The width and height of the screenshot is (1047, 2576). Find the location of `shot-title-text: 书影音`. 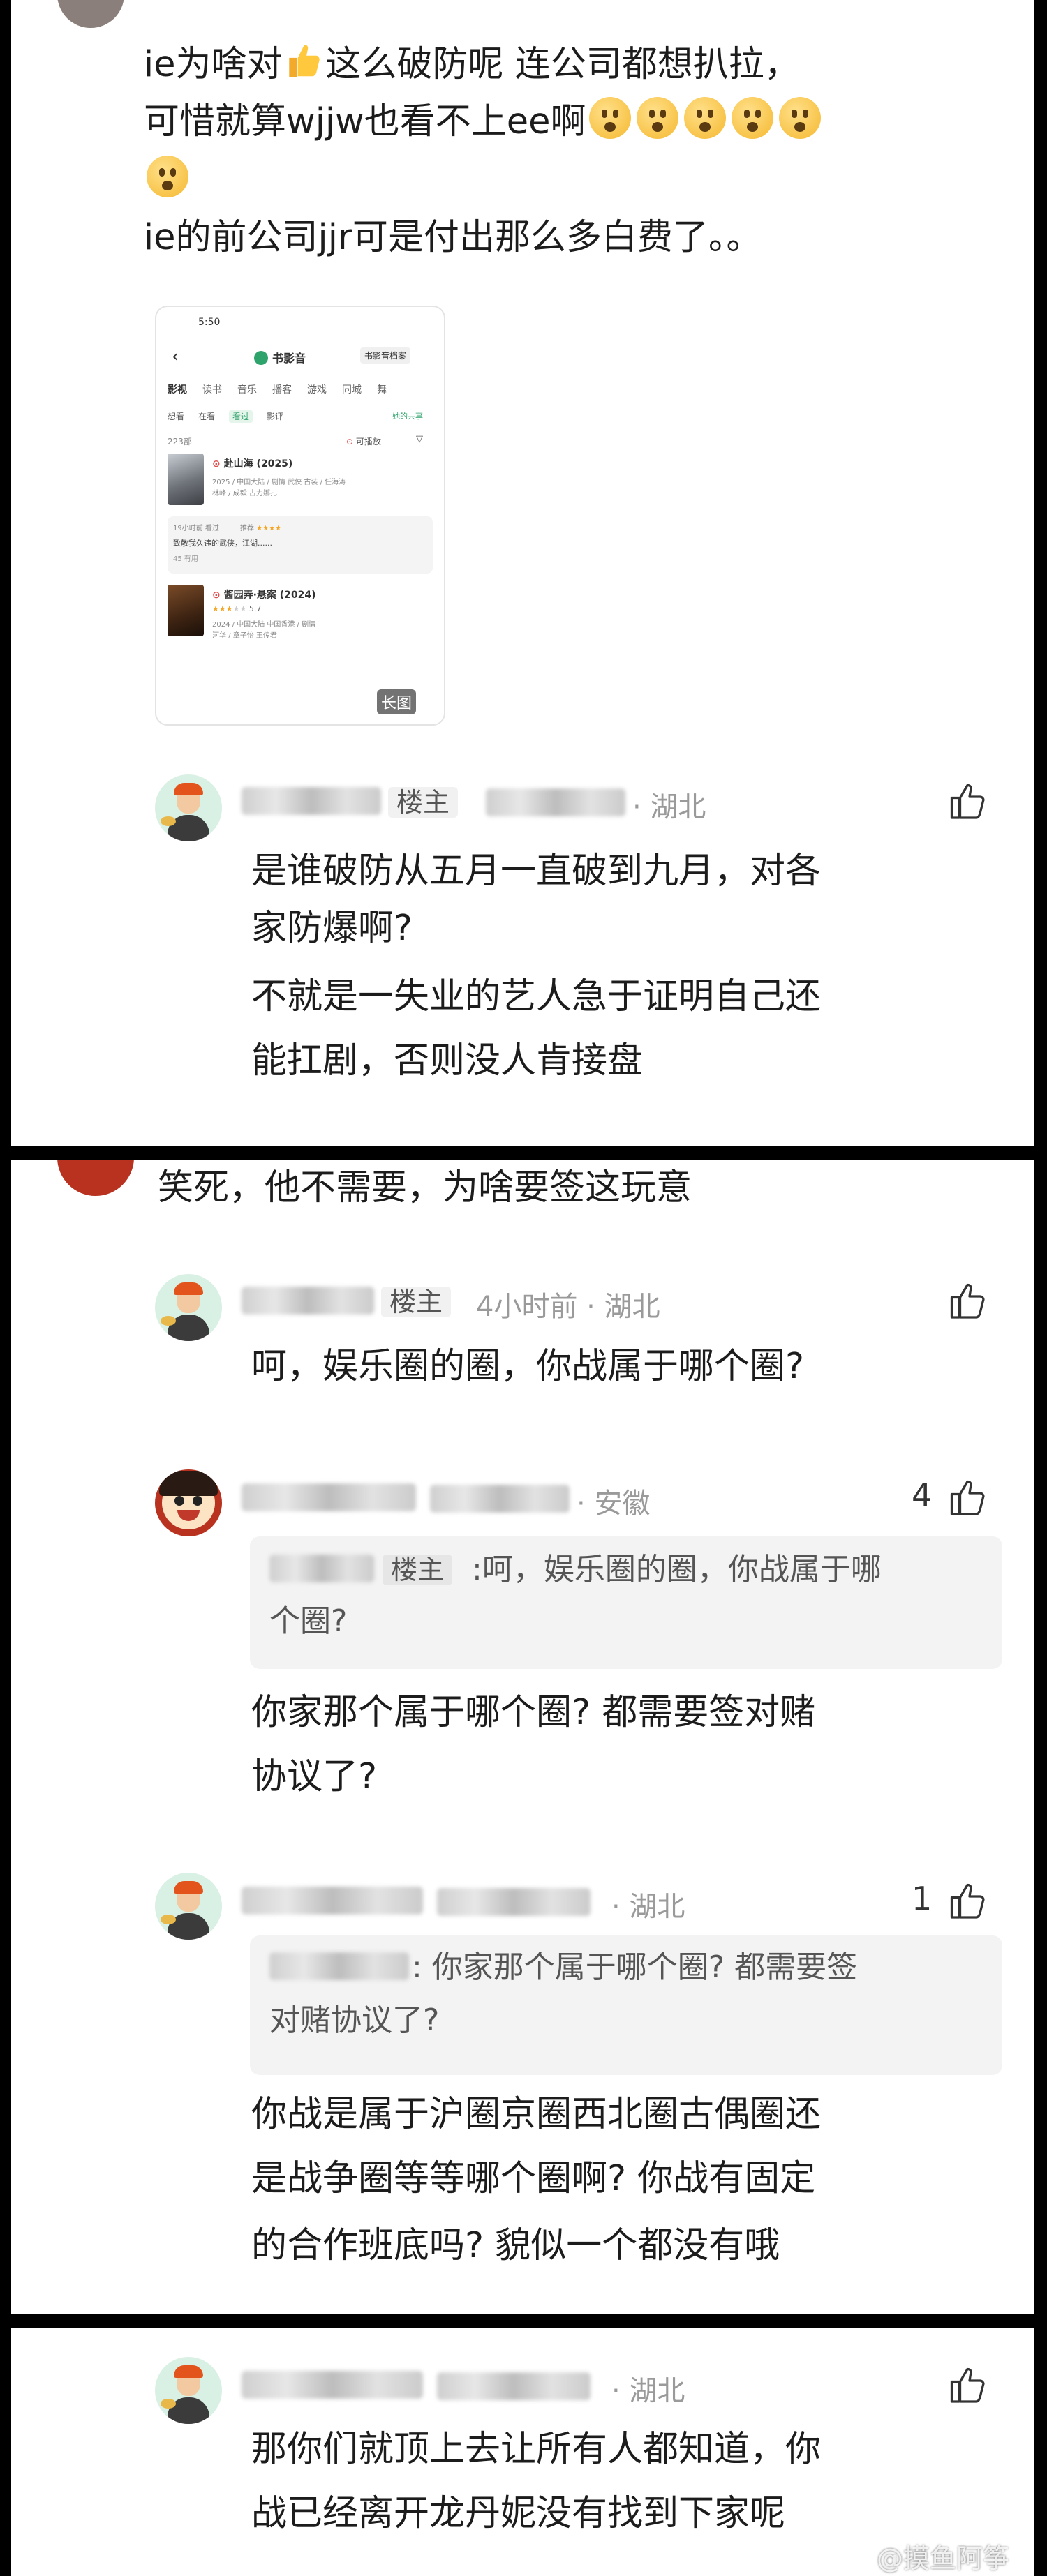

shot-title-text: 书影音 is located at coordinates (289, 358).